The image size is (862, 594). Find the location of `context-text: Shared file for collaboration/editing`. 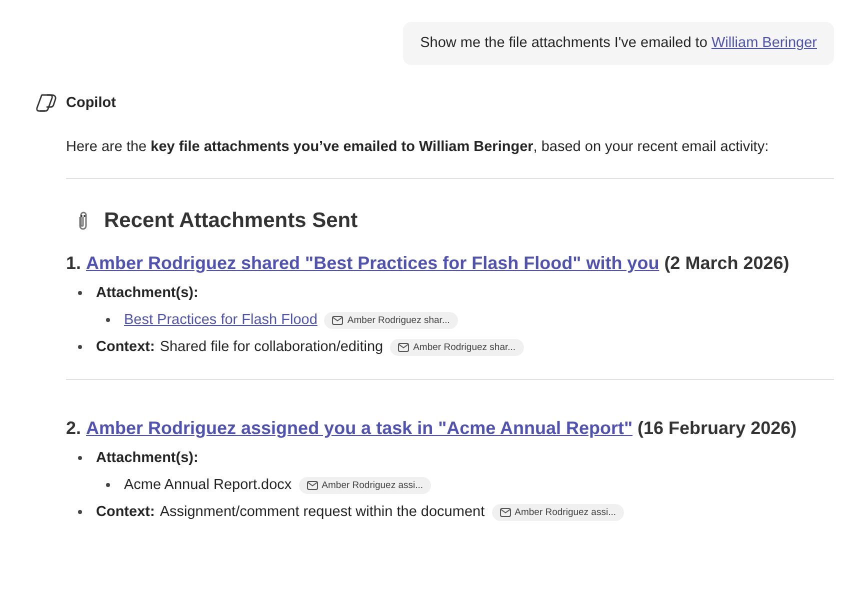

context-text: Shared file for collaboration/editing is located at coordinates (272, 347).